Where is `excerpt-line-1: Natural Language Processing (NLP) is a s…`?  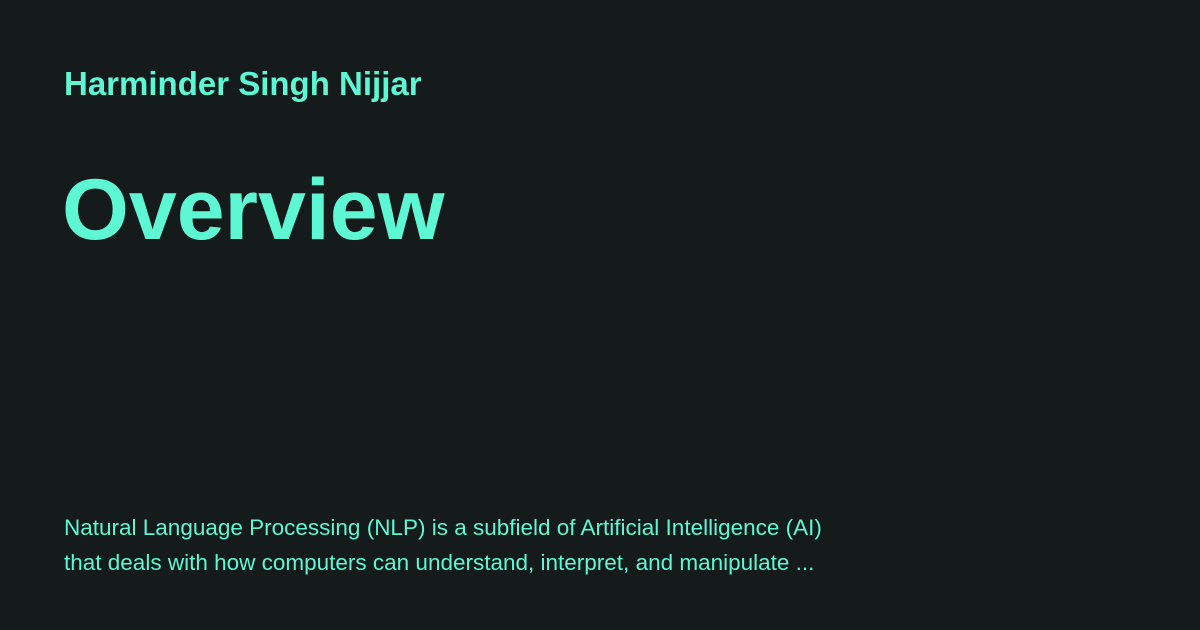 excerpt-line-1: Natural Language Processing (NLP) is a s… is located at coordinates (443, 527).